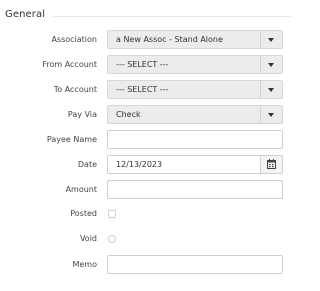 This screenshot has width=320, height=291. Describe the element at coordinates (71, 139) in the screenshot. I see `payee-name-label: Payee Name` at that location.